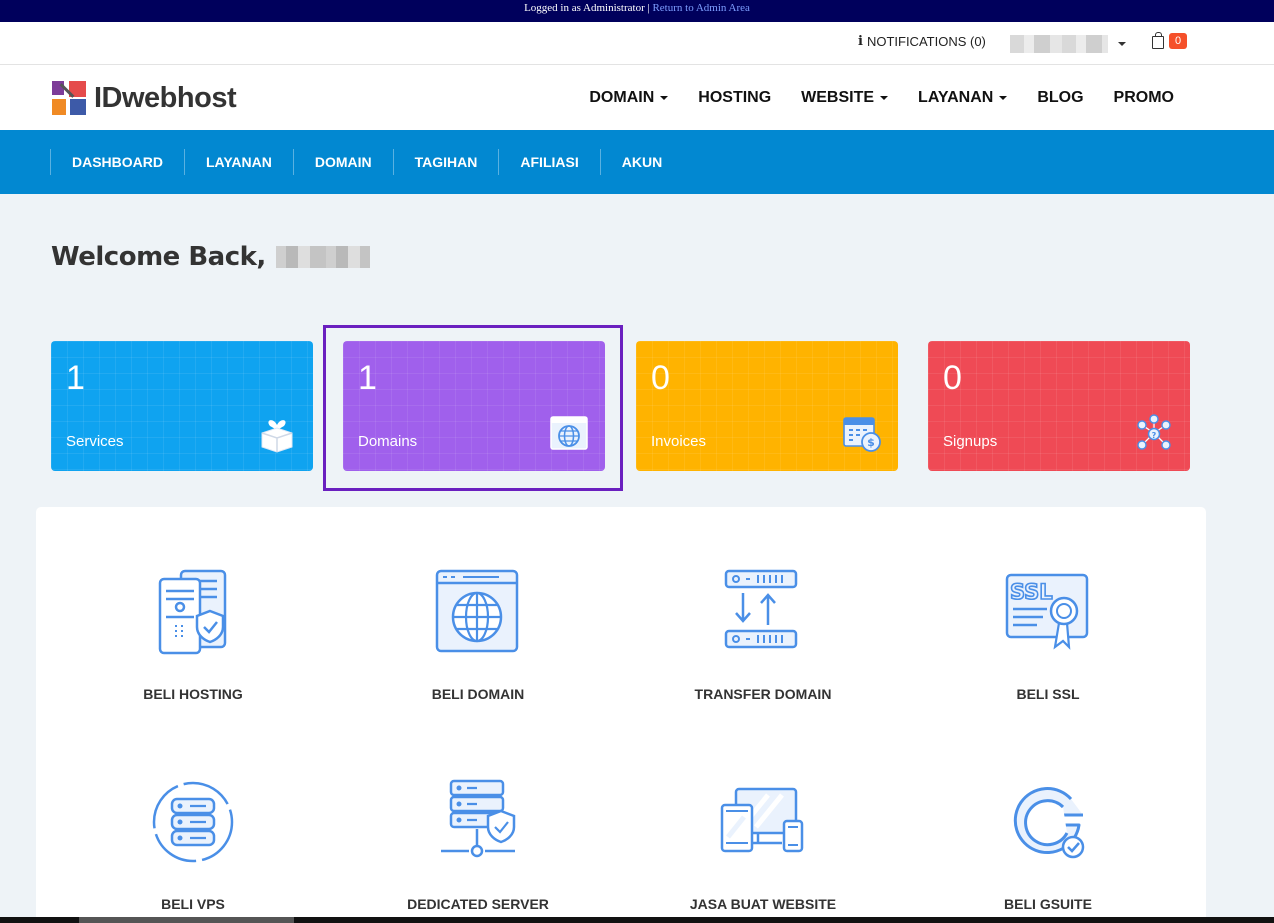 This screenshot has width=1274, height=923. I want to click on nav-promo: PROMO, so click(1144, 98).